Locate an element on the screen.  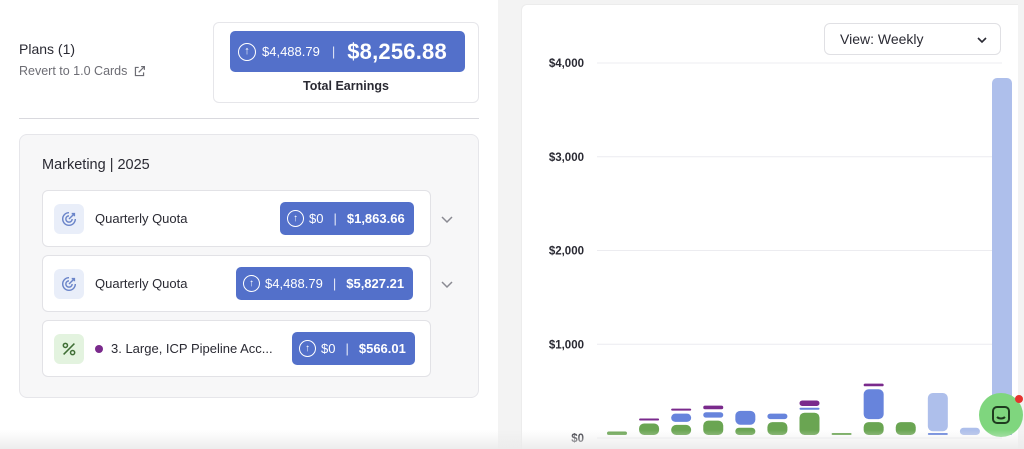
item-total: $1,863.66 is located at coordinates (375, 218).